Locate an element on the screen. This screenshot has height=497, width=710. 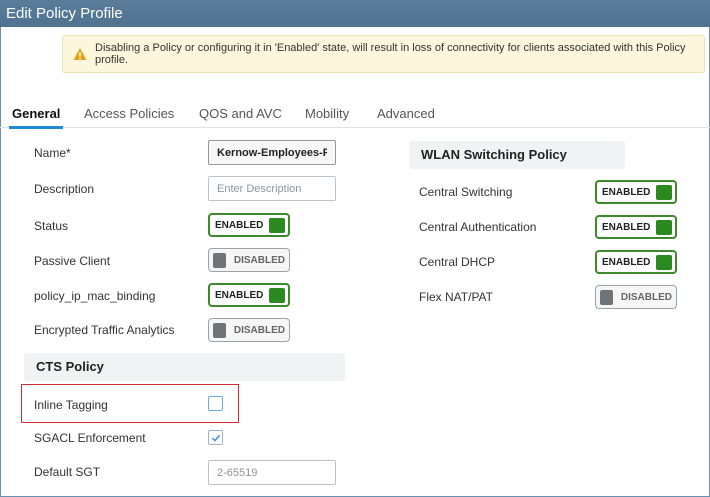
tab-access-policies: Access Policies is located at coordinates (129, 117).